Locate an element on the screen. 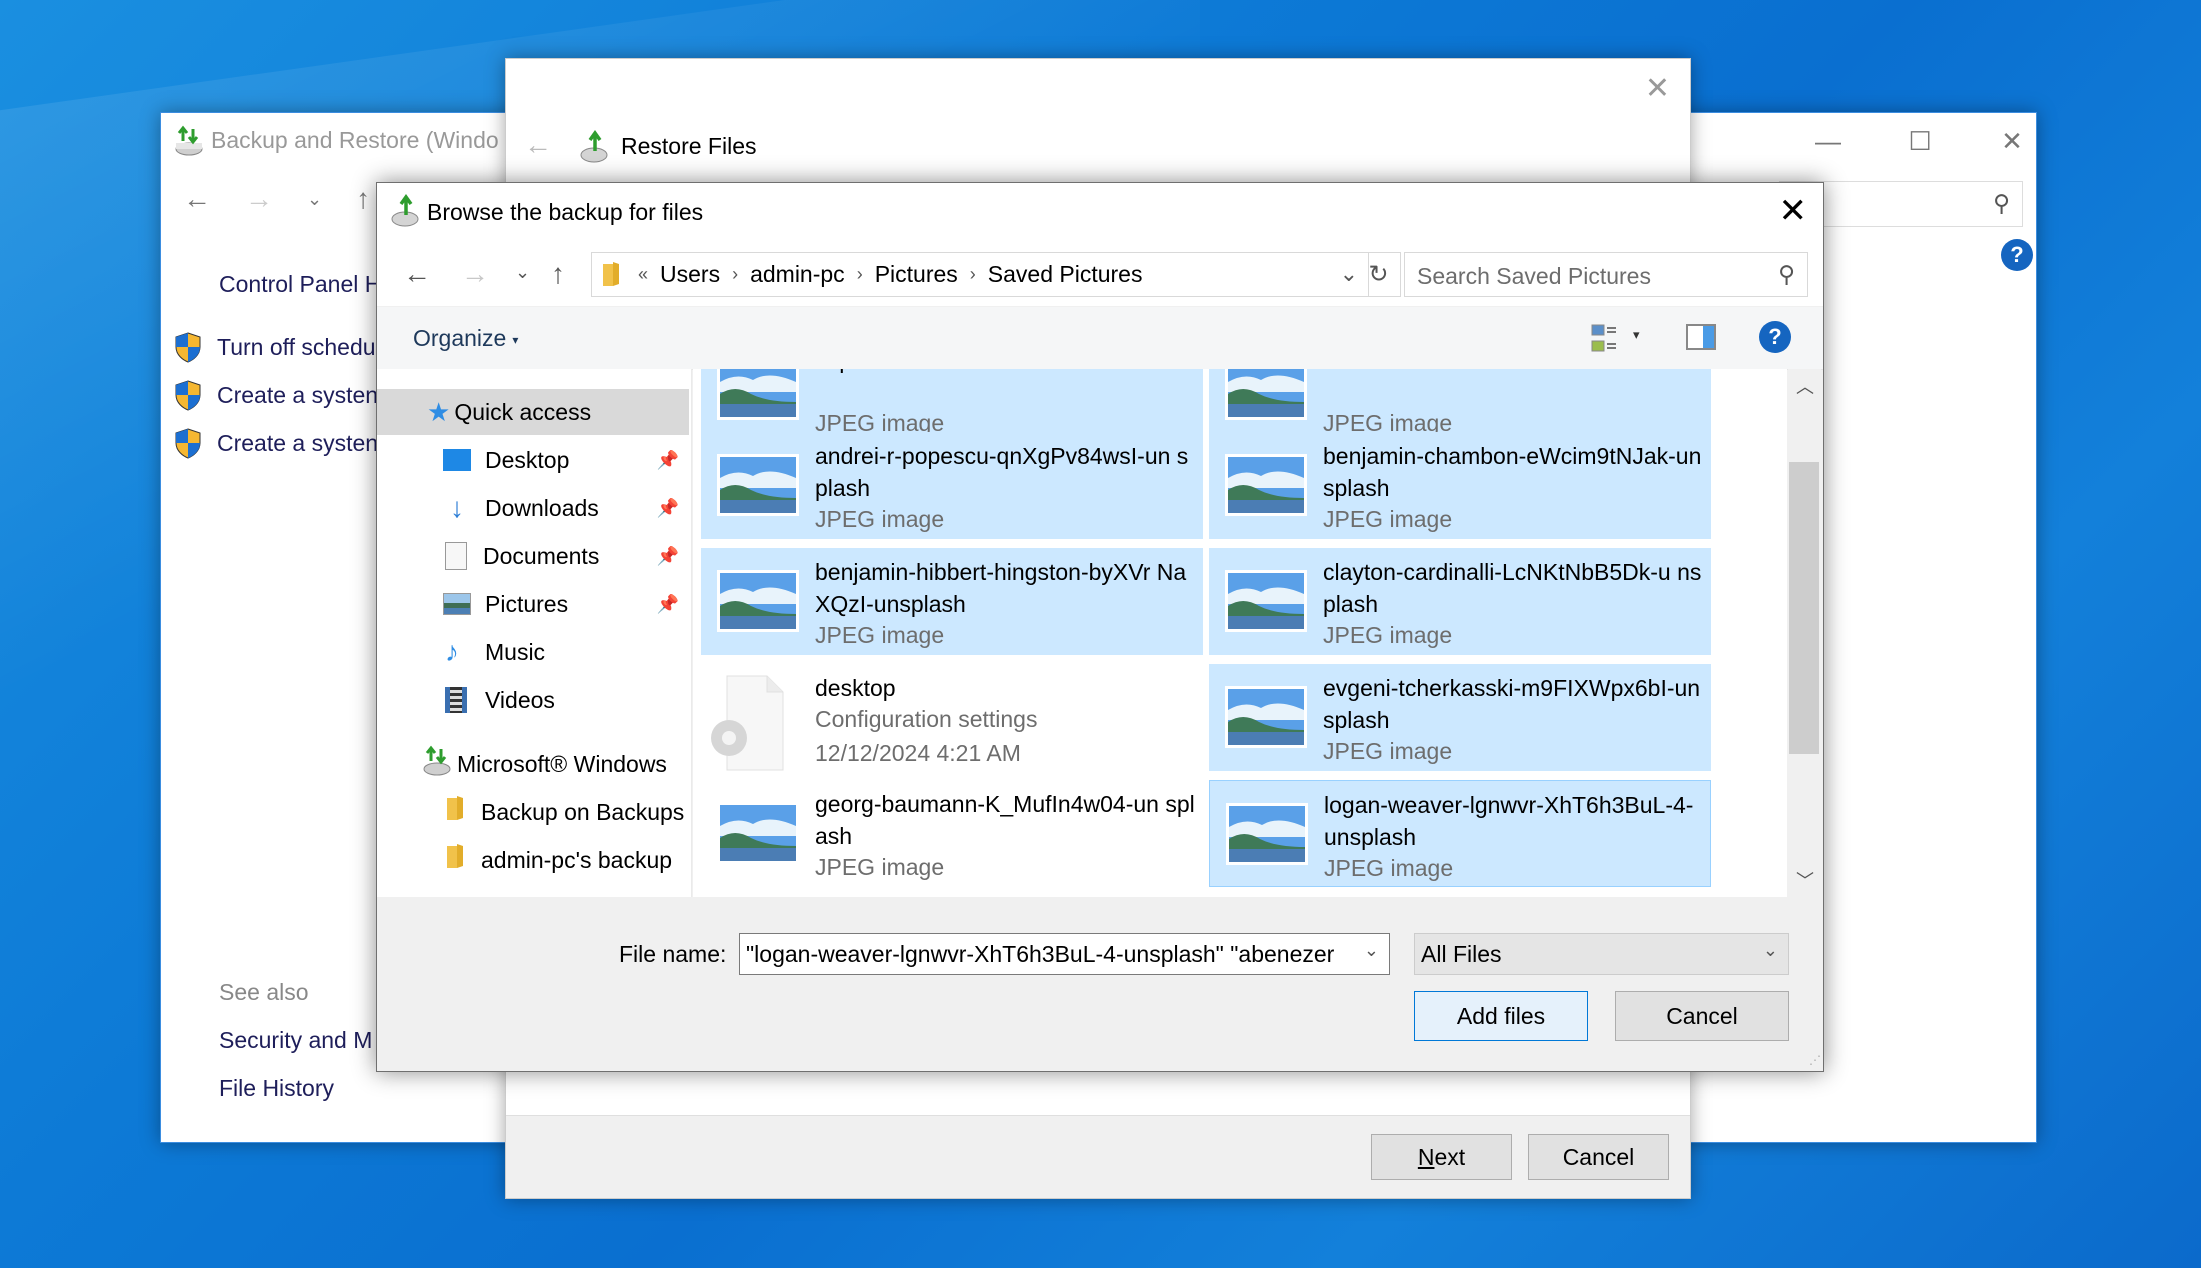 This screenshot has height=1268, width=2201. nav-backup-root: Microsoft® Windows is located at coordinates (532, 764).